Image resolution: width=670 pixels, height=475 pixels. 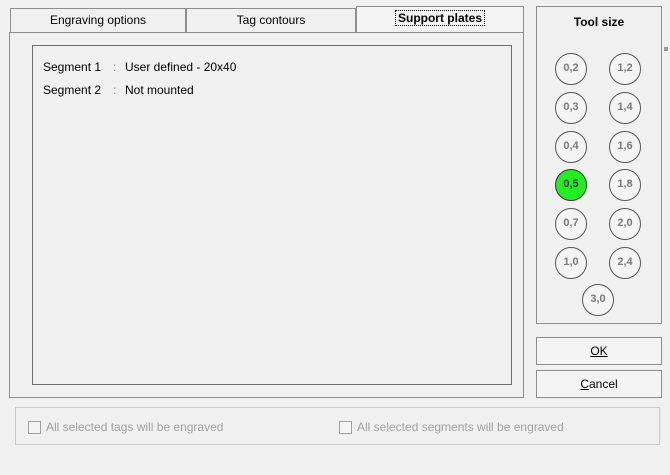 I want to click on tags-engraved-checkbox: All selected tags will be engraved, so click(x=125, y=427).